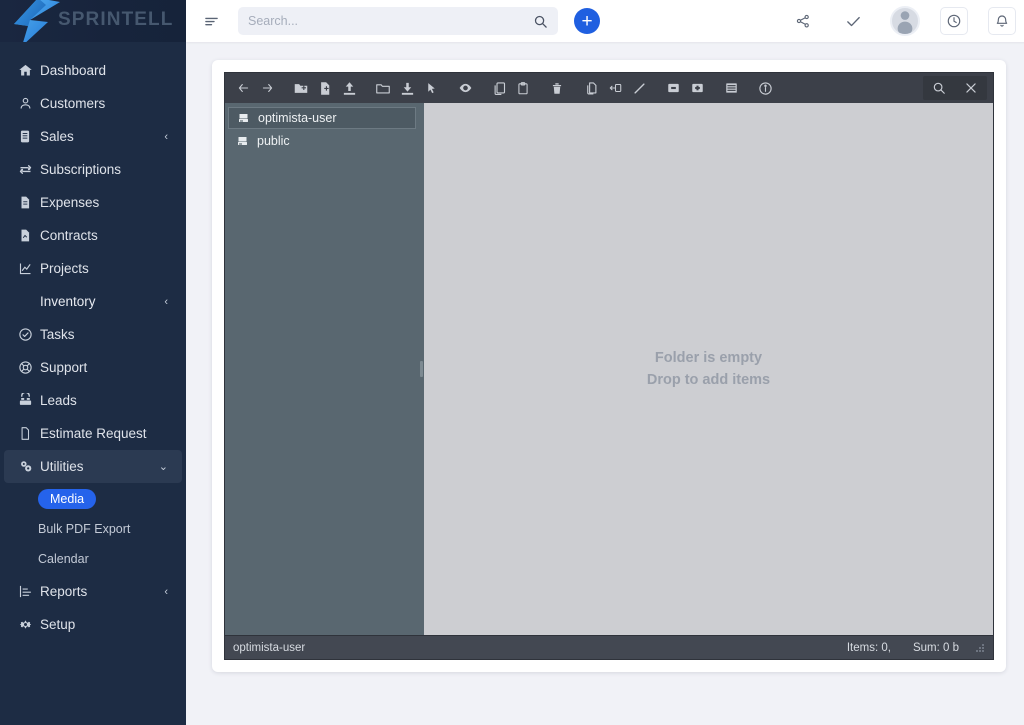 The width and height of the screenshot is (1024, 725). What do you see at coordinates (322, 118) in the screenshot?
I see `tree-item-optimista-user: optimista-user` at bounding box center [322, 118].